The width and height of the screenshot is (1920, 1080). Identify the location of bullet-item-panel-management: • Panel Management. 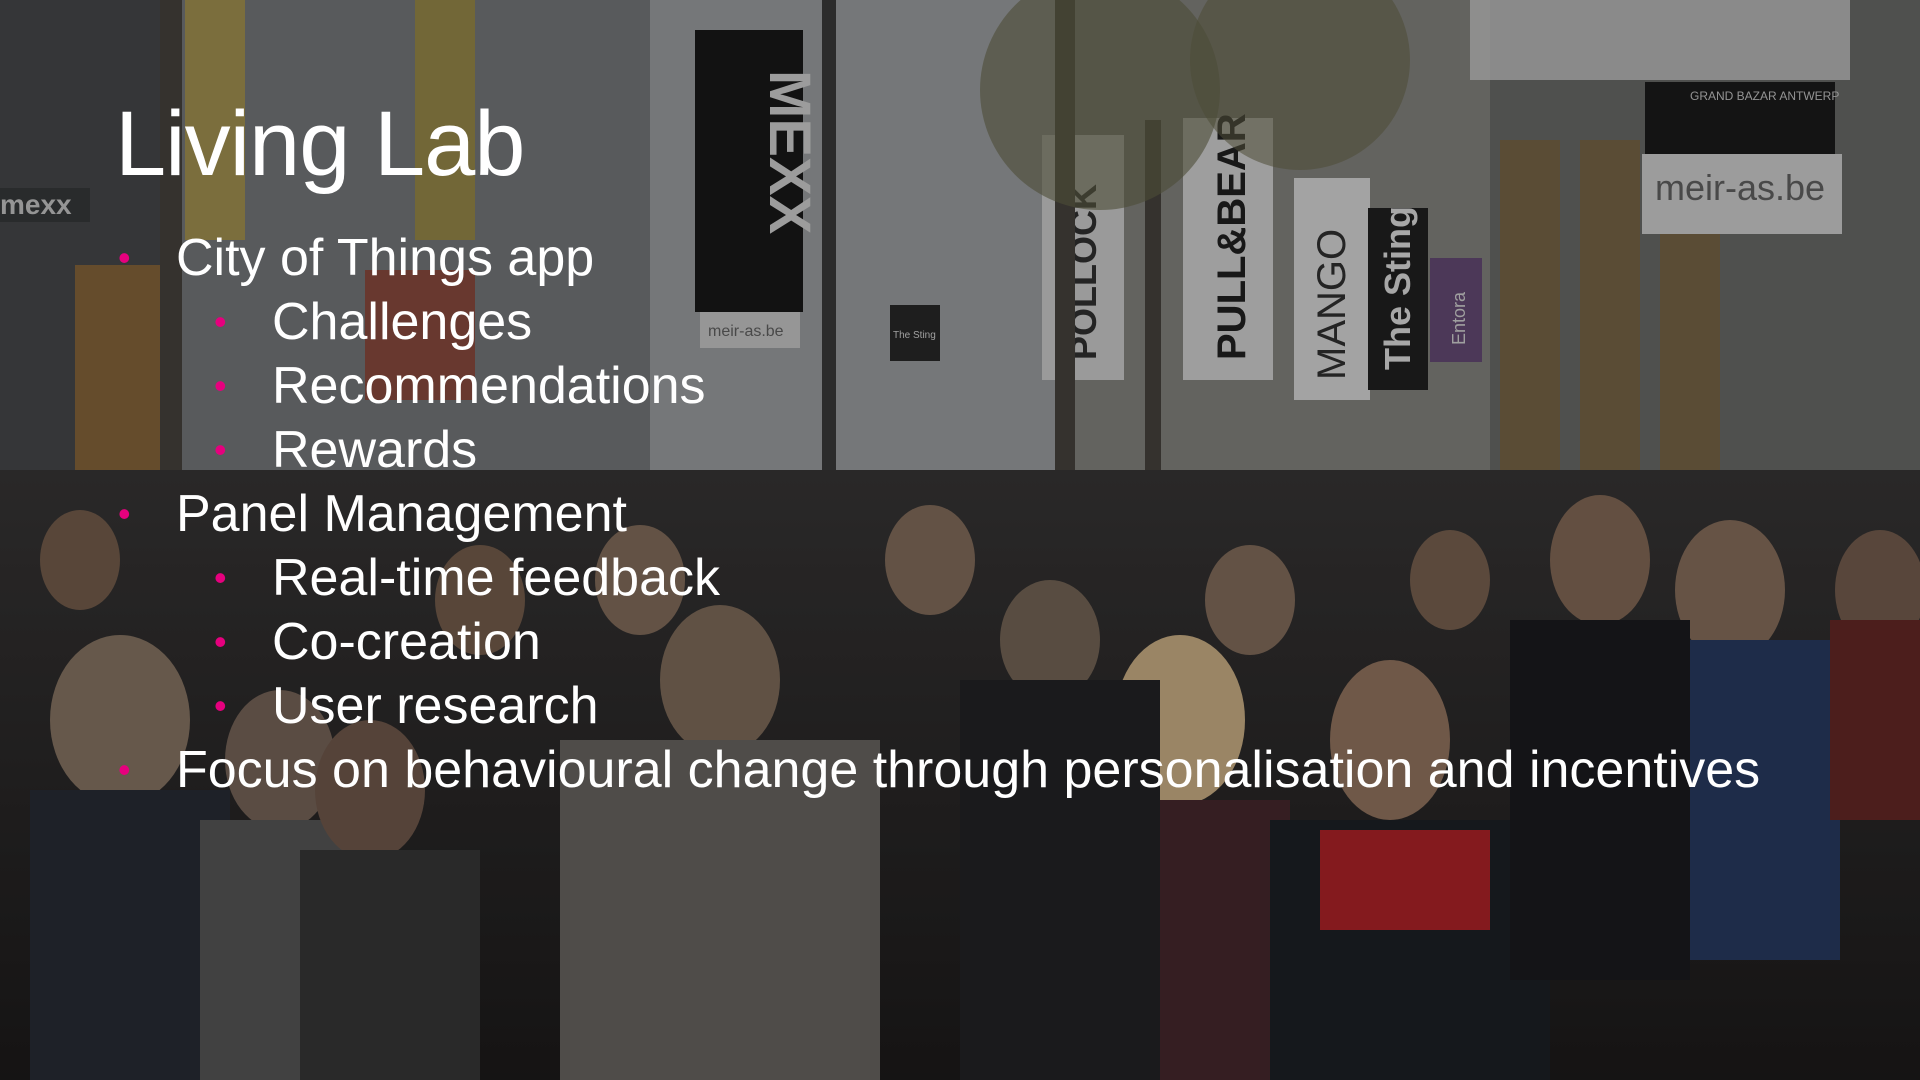
(880, 514).